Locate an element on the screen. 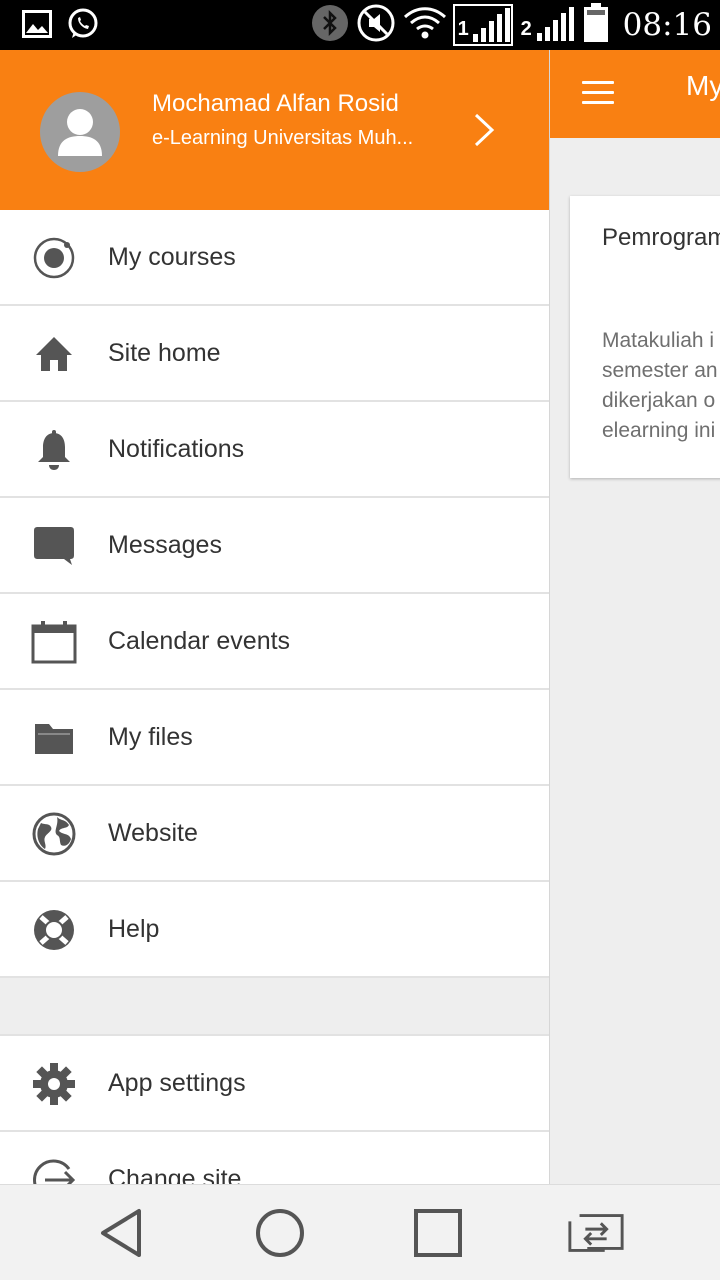 This screenshot has height=1280, width=720. back-icon is located at coordinates (121, 1233).